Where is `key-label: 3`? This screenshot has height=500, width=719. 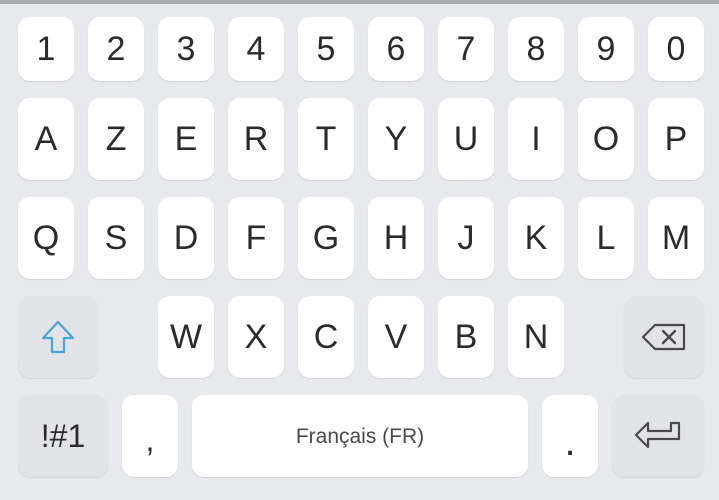 key-label: 3 is located at coordinates (186, 49).